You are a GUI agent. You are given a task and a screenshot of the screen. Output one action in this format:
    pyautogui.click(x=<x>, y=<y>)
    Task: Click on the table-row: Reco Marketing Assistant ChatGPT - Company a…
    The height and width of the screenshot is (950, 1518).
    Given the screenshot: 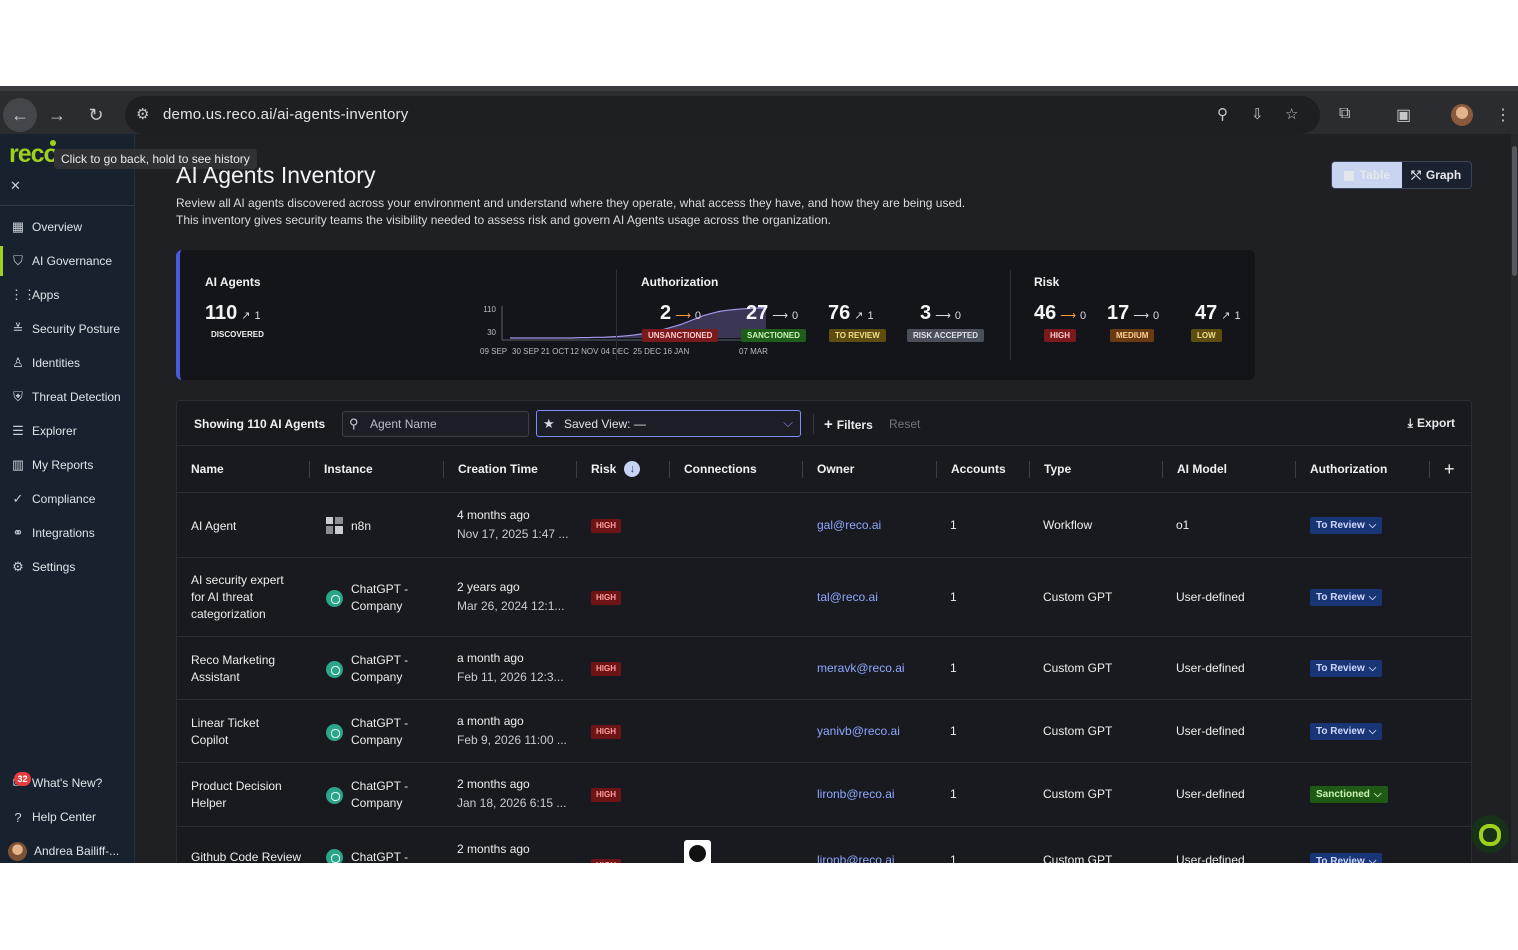 What is the action you would take?
    pyautogui.click(x=824, y=668)
    